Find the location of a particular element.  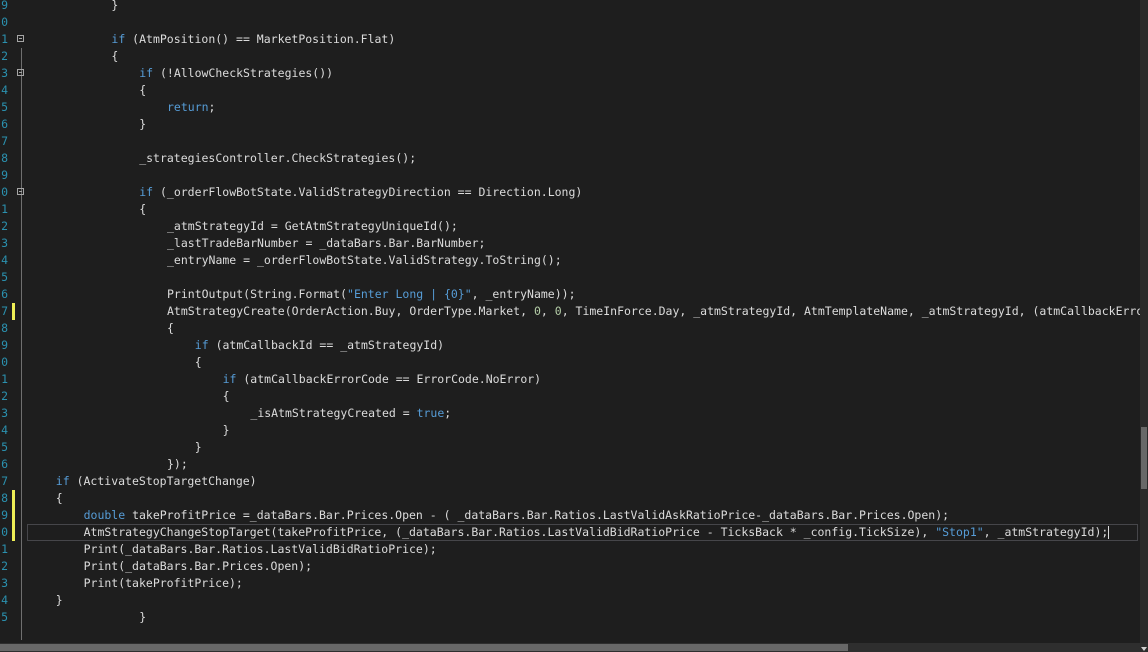

change-marker is located at coordinates (13, 532).